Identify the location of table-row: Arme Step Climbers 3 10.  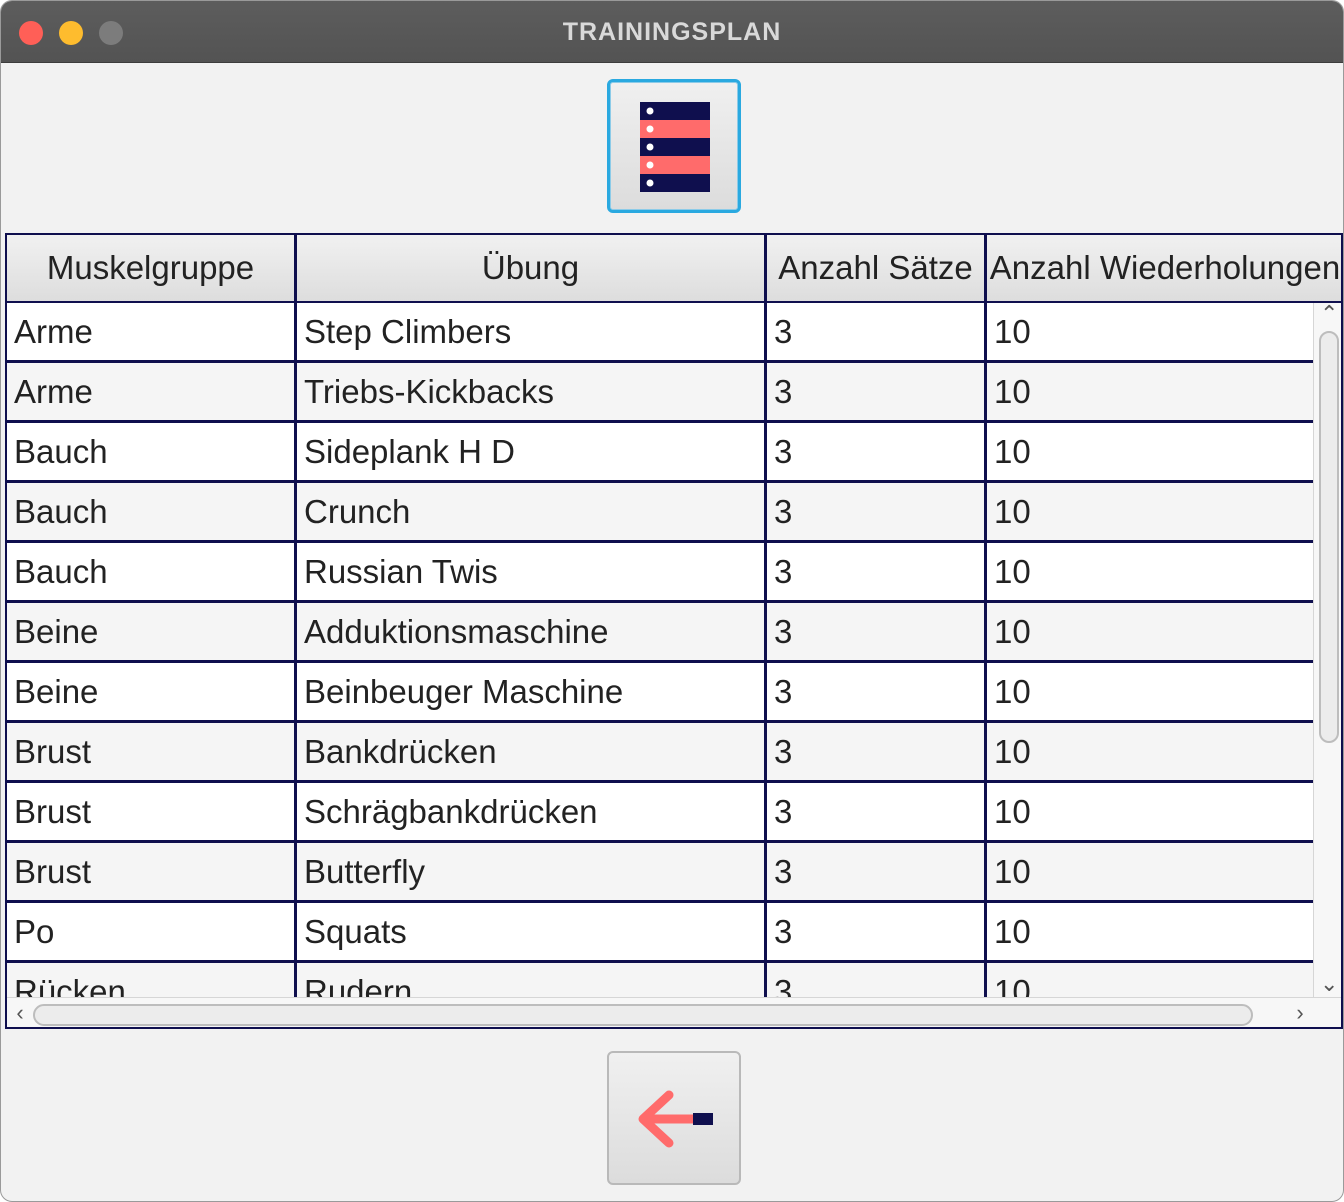
(660, 333).